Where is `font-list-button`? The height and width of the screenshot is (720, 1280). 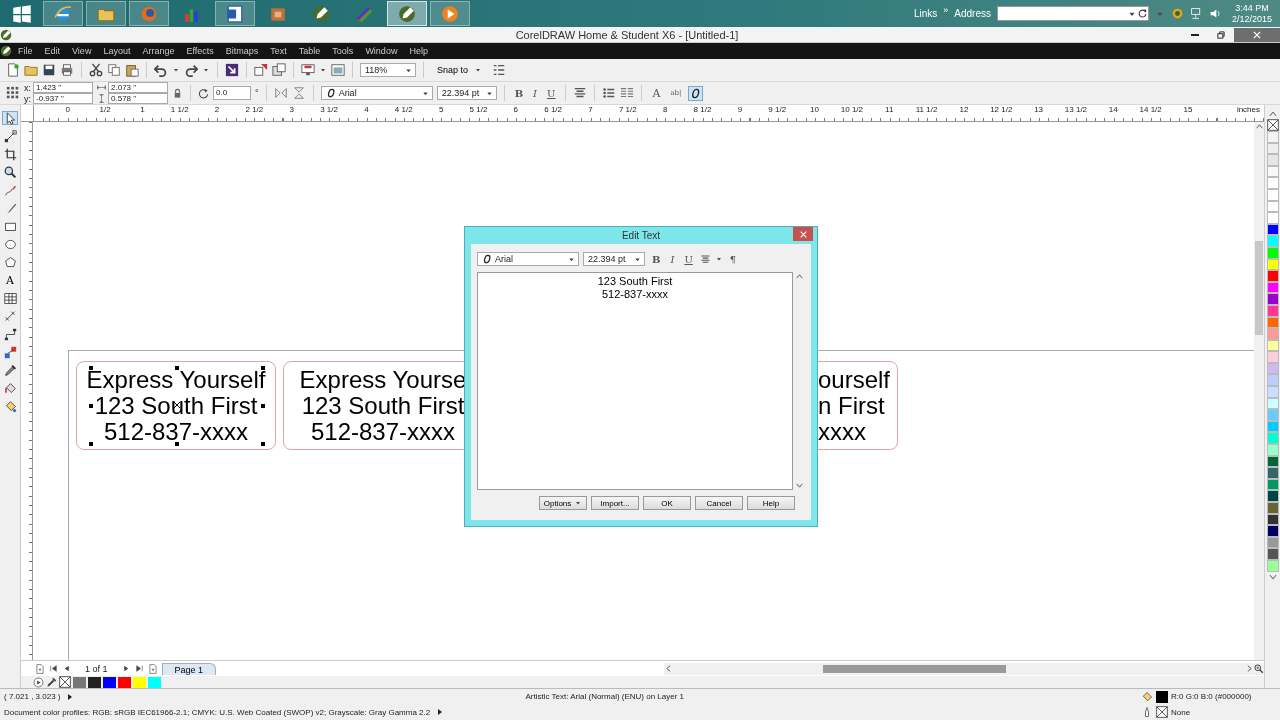 font-list-button is located at coordinates (696, 93).